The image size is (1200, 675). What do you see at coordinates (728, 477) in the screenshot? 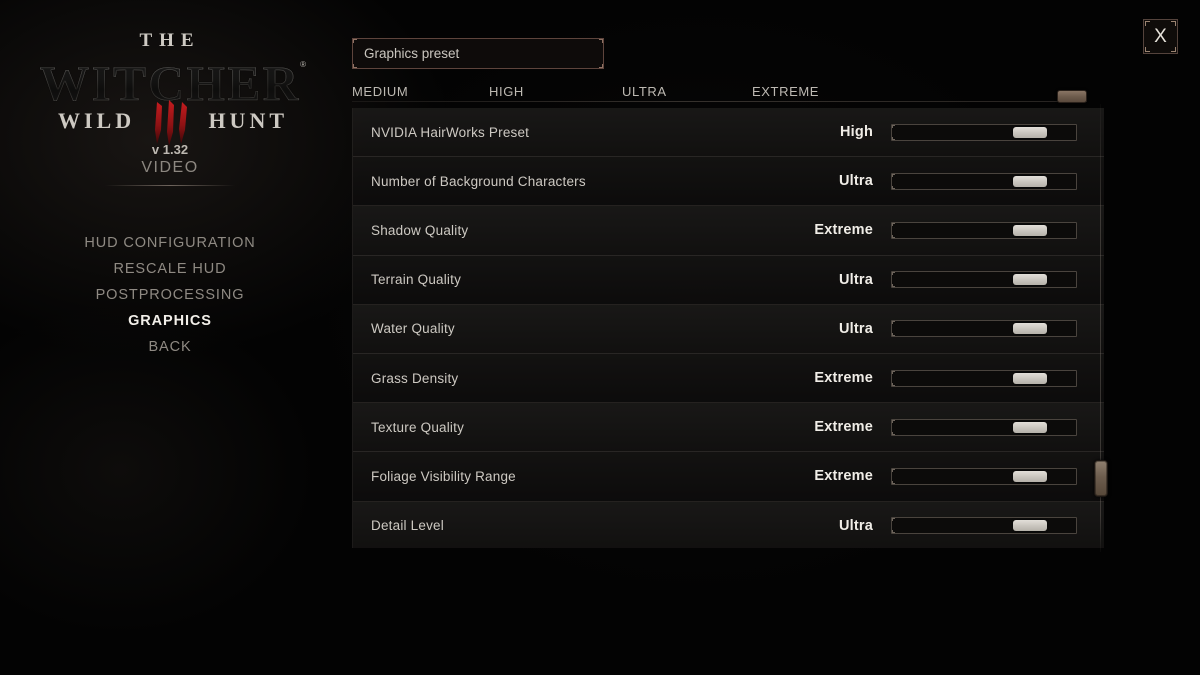
I see `table-row: Foliage Visibility Range Extreme` at bounding box center [728, 477].